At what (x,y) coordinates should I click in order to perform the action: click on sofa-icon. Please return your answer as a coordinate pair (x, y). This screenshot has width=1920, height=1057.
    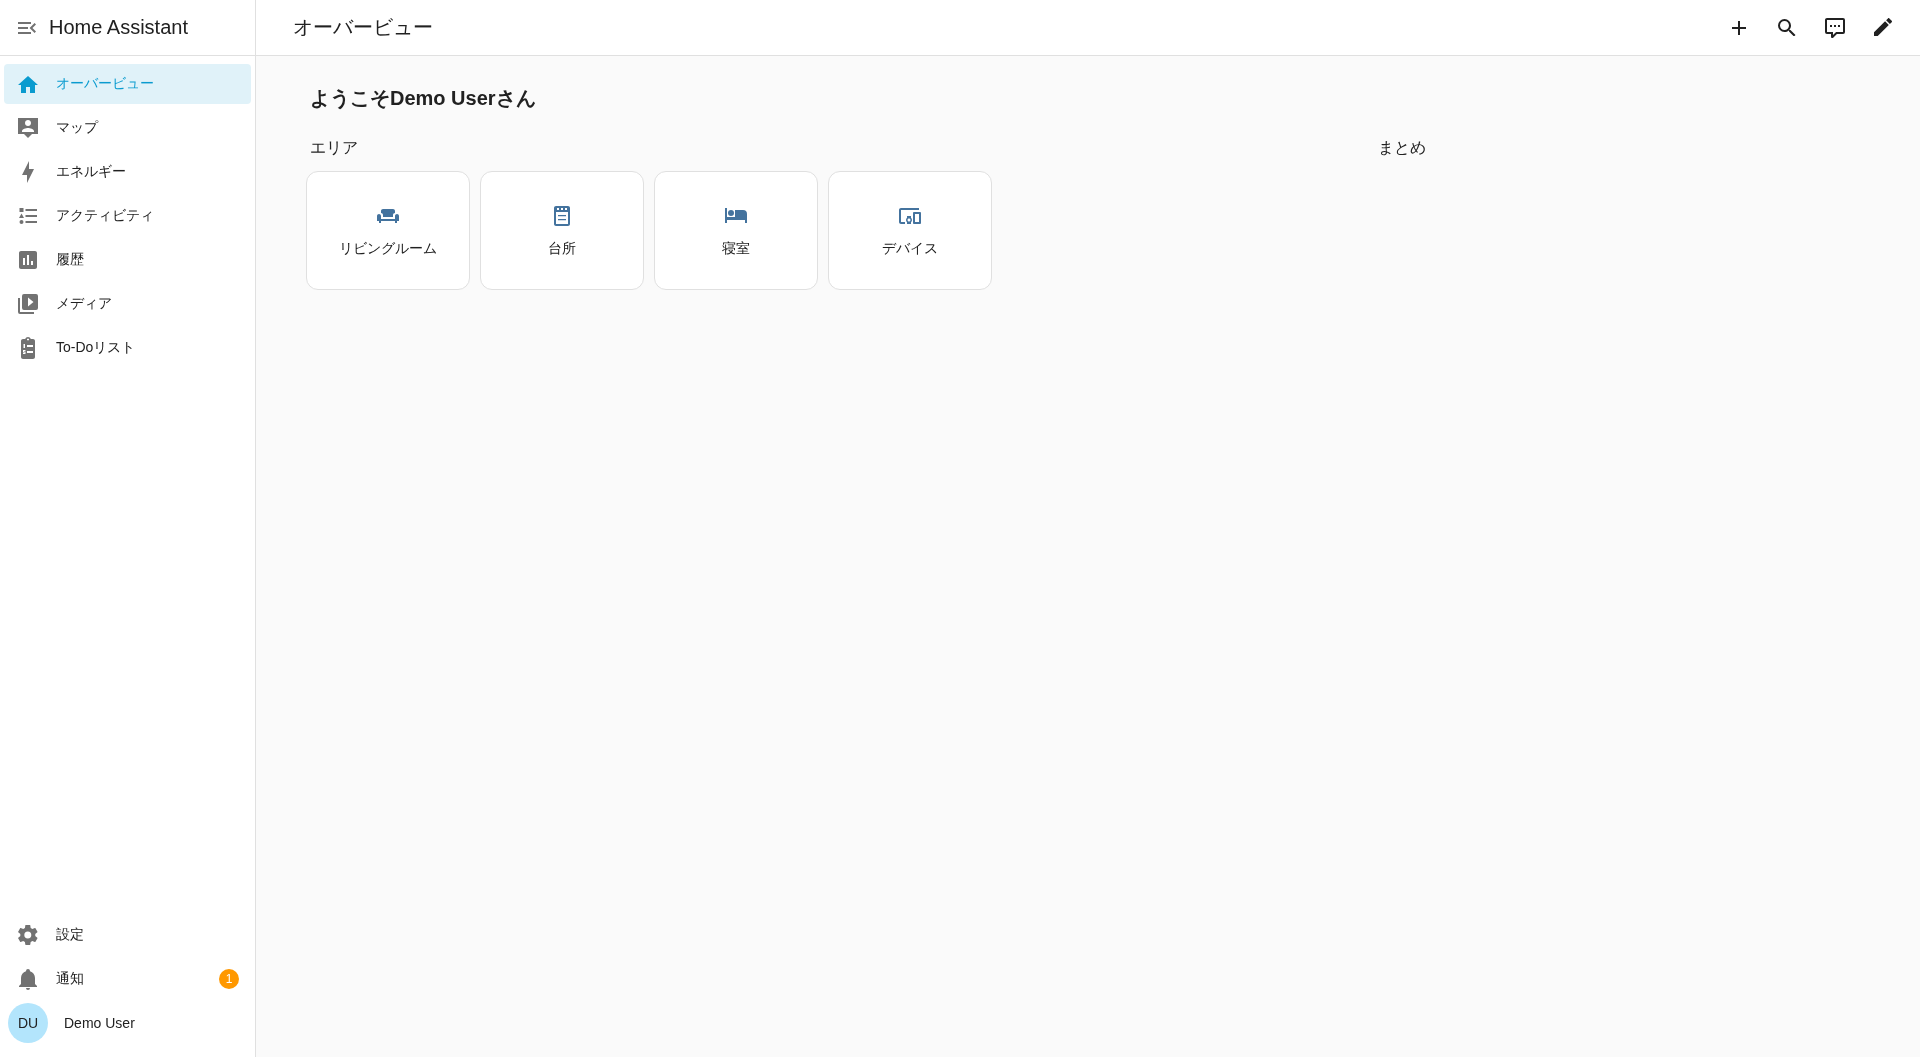
    Looking at the image, I should click on (388, 215).